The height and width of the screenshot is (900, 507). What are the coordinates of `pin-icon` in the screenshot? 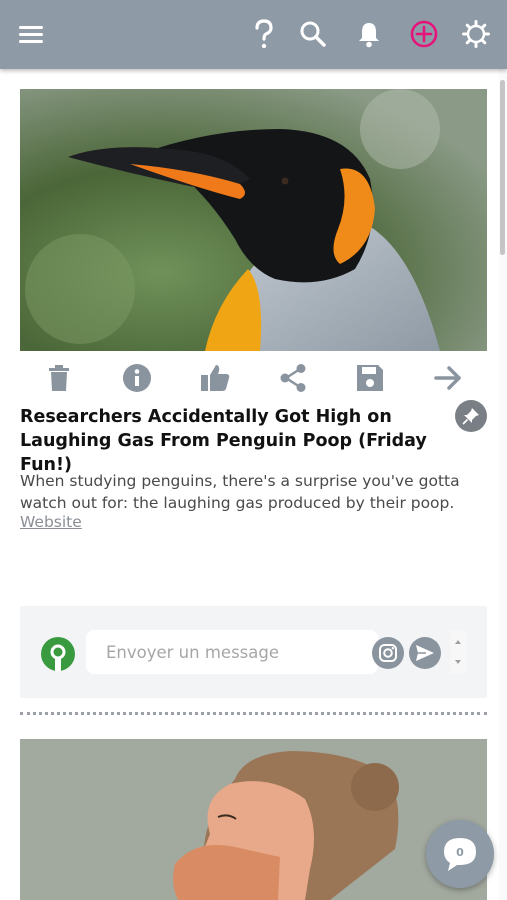 It's located at (470, 416).